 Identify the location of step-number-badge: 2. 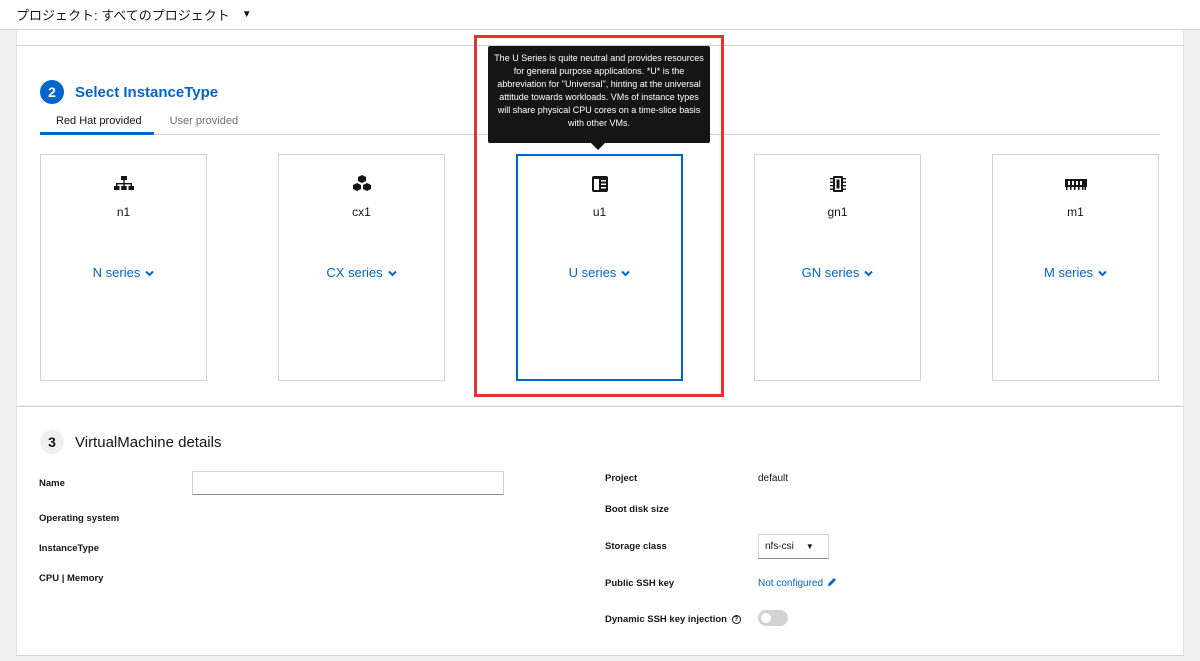
(52, 92).